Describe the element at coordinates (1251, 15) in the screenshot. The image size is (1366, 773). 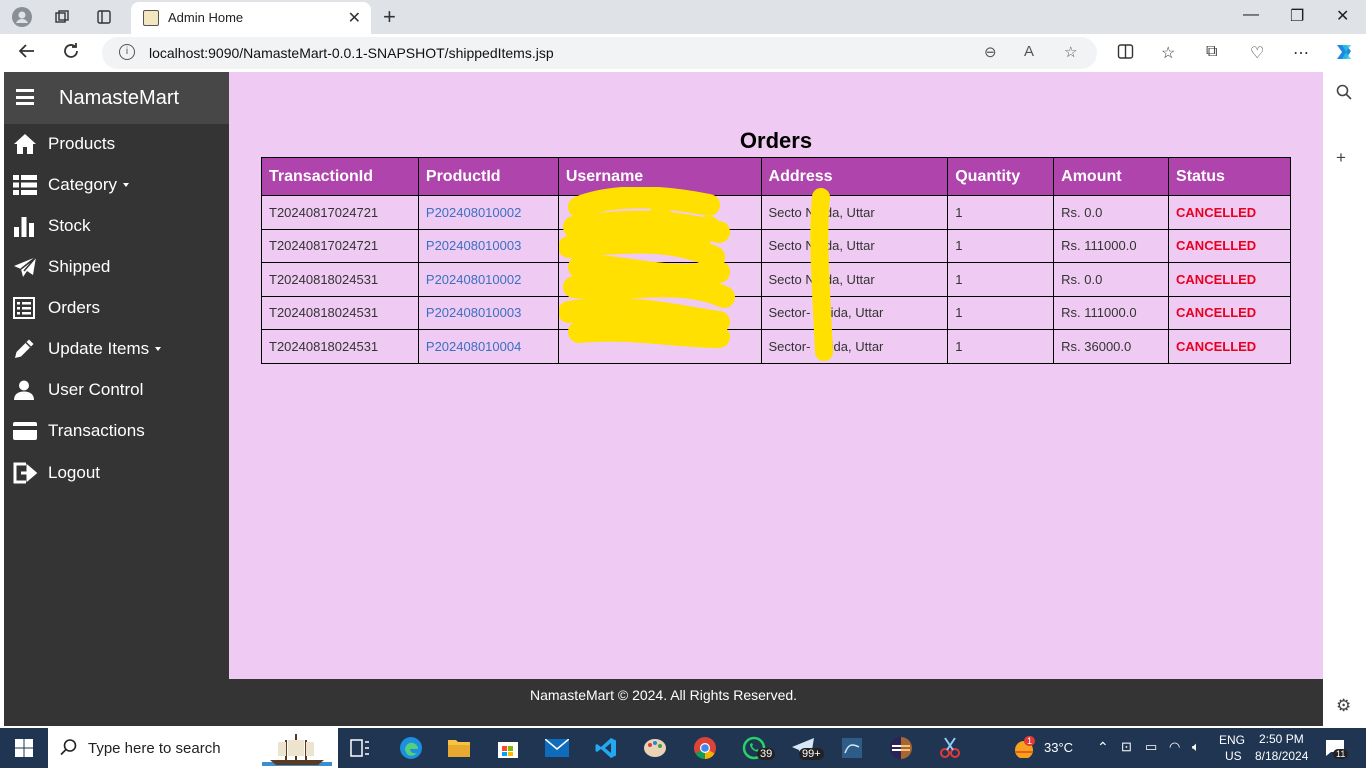
I see `minimize-icon: —` at that location.